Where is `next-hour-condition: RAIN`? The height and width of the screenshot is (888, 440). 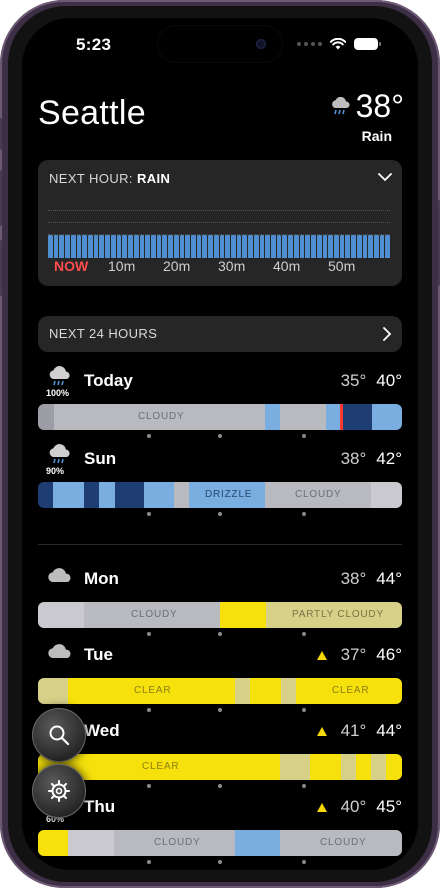
next-hour-condition: RAIN is located at coordinates (153, 178).